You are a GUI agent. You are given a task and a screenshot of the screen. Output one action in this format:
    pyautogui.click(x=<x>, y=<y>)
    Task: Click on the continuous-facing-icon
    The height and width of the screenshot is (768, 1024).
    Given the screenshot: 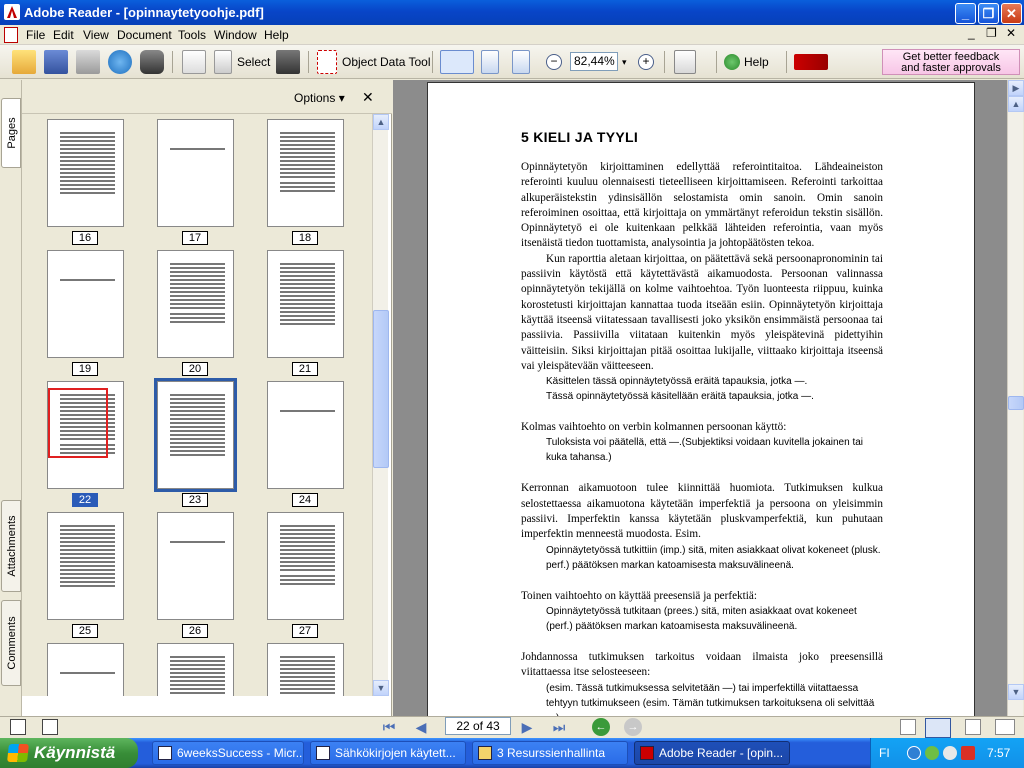 What is the action you would take?
    pyautogui.click(x=1005, y=727)
    